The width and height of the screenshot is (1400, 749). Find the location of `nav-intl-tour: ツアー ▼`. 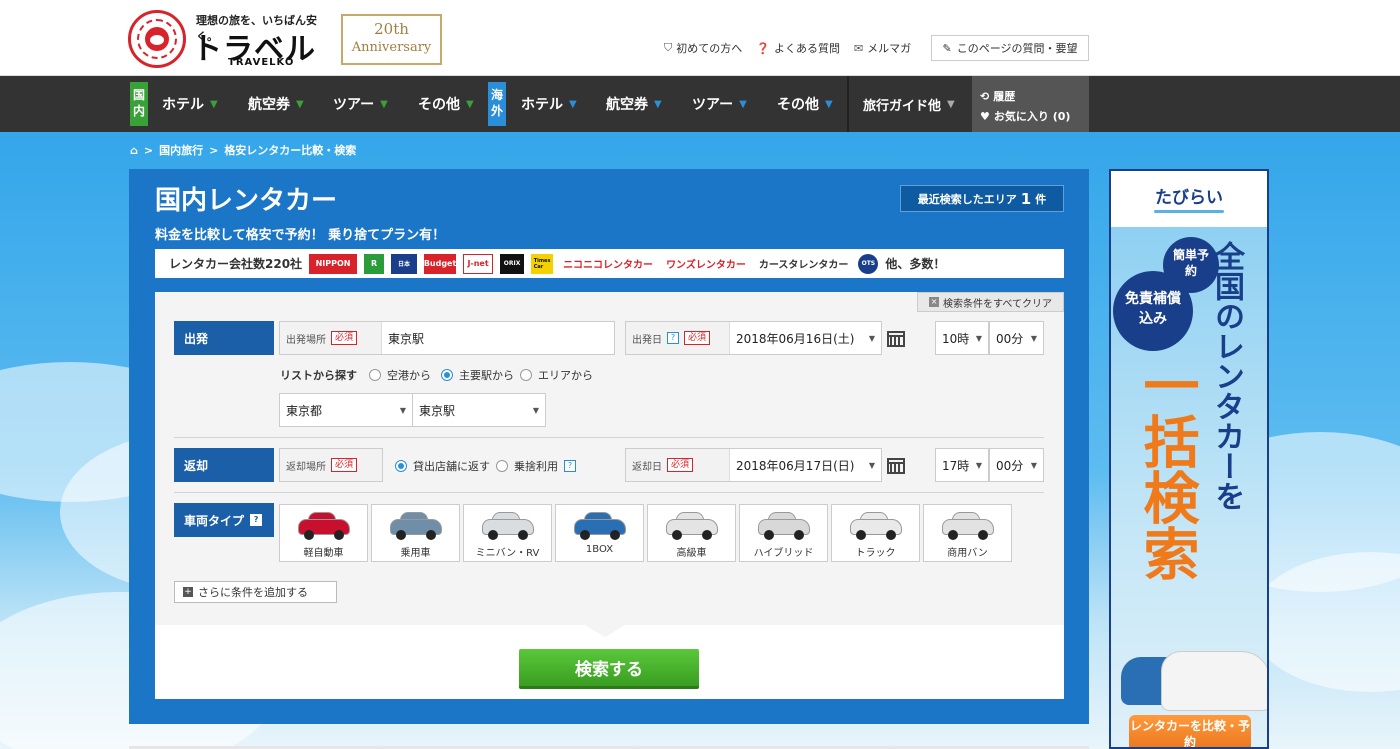

nav-intl-tour: ツアー ▼ is located at coordinates (719, 104).